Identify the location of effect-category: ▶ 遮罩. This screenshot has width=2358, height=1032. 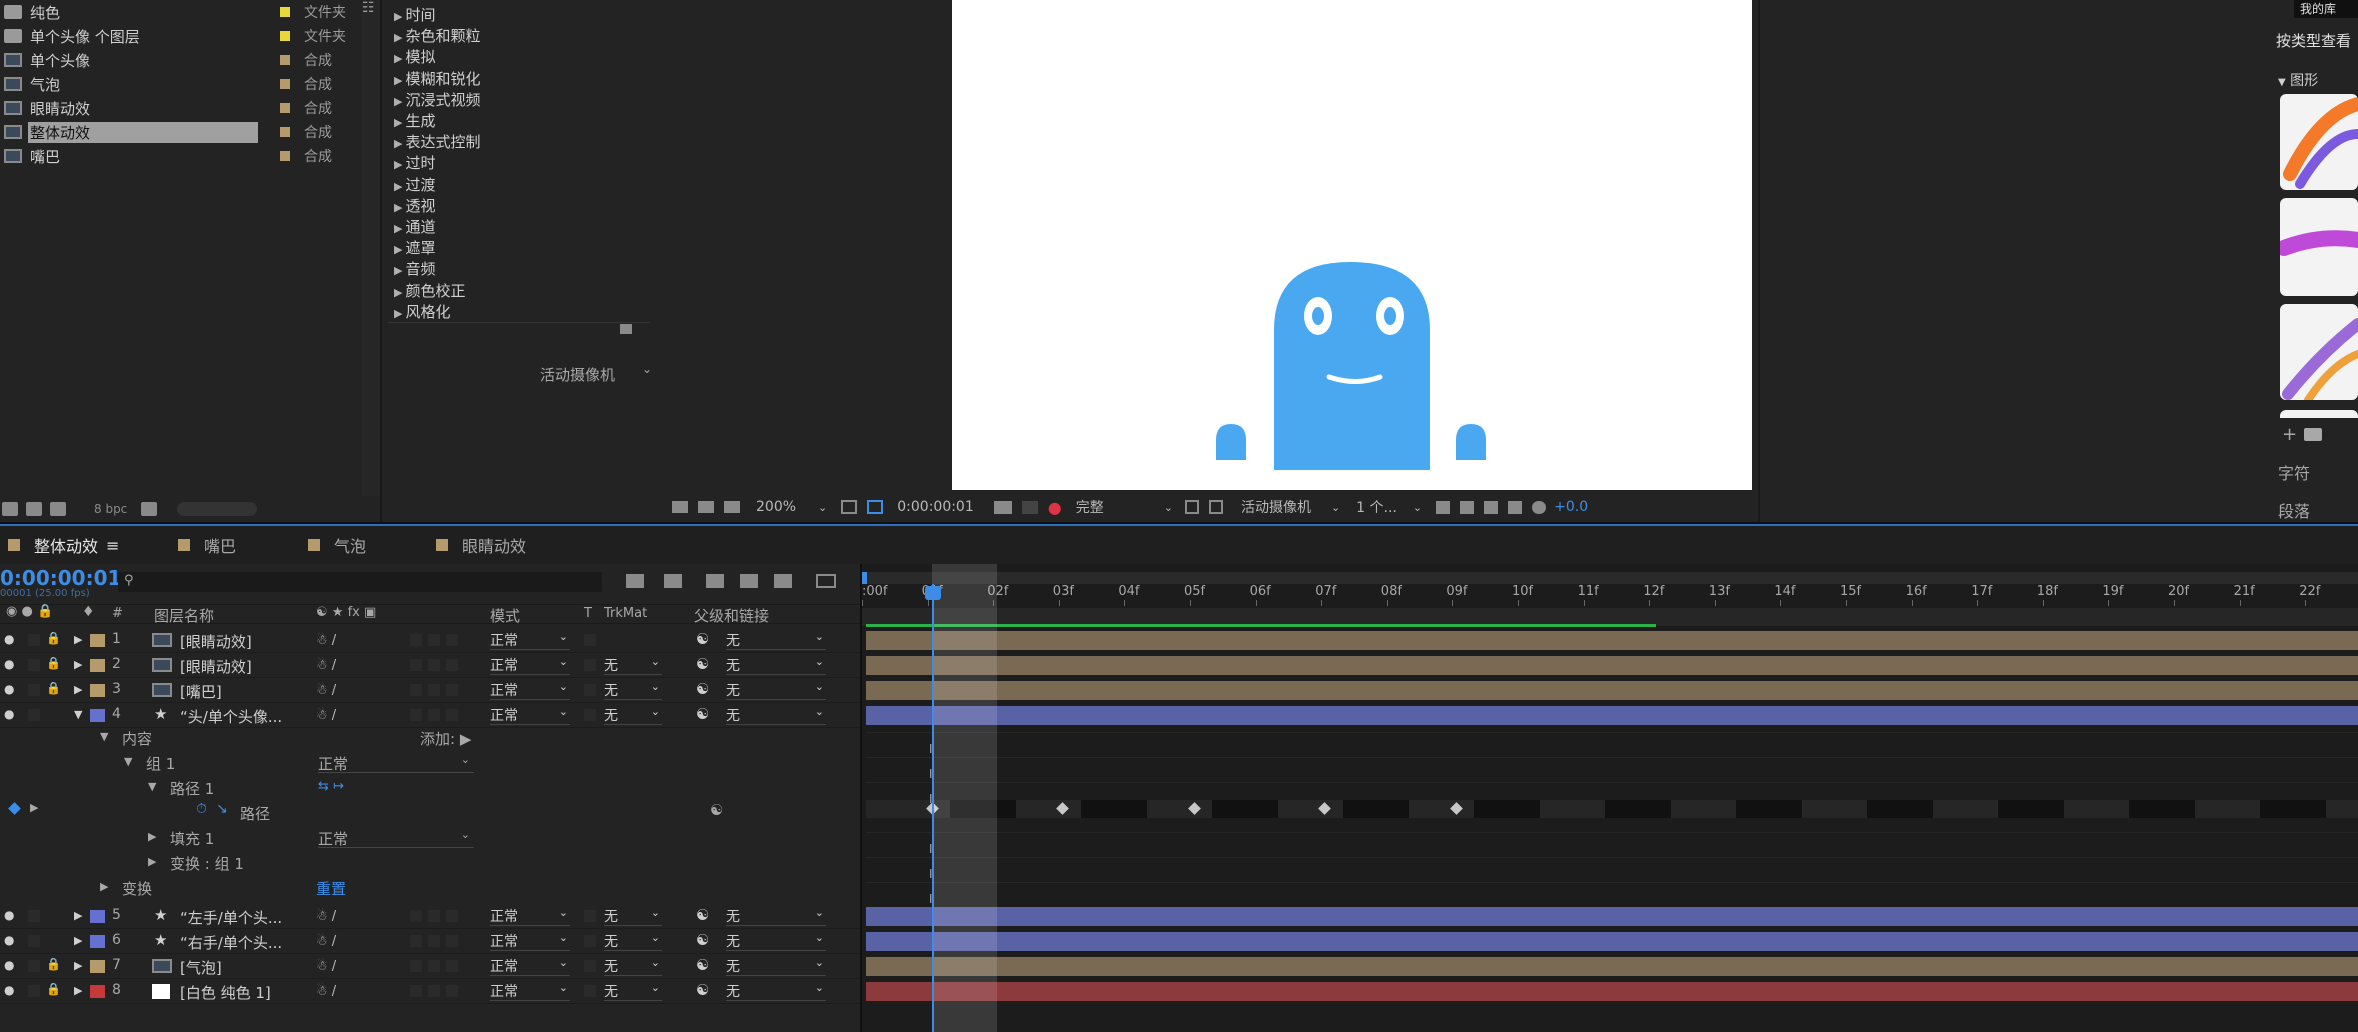
(414, 247).